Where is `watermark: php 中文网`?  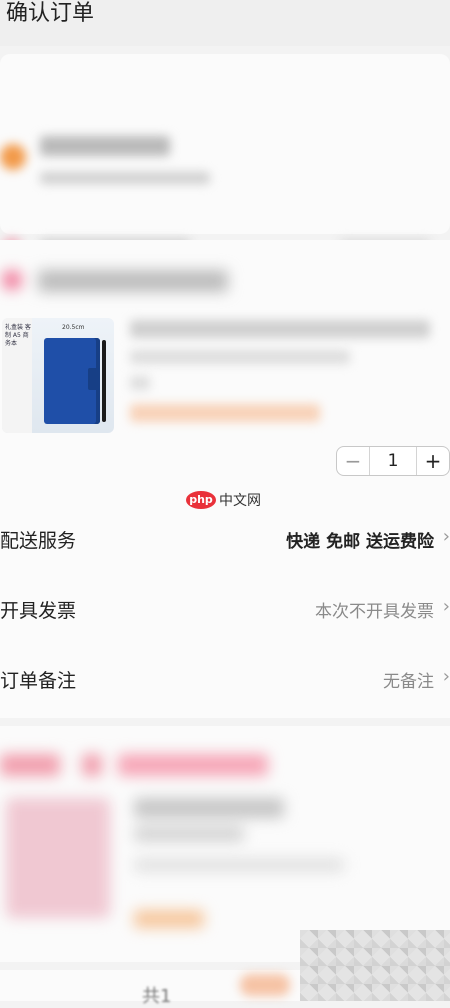 watermark: php 中文网 is located at coordinates (223, 500).